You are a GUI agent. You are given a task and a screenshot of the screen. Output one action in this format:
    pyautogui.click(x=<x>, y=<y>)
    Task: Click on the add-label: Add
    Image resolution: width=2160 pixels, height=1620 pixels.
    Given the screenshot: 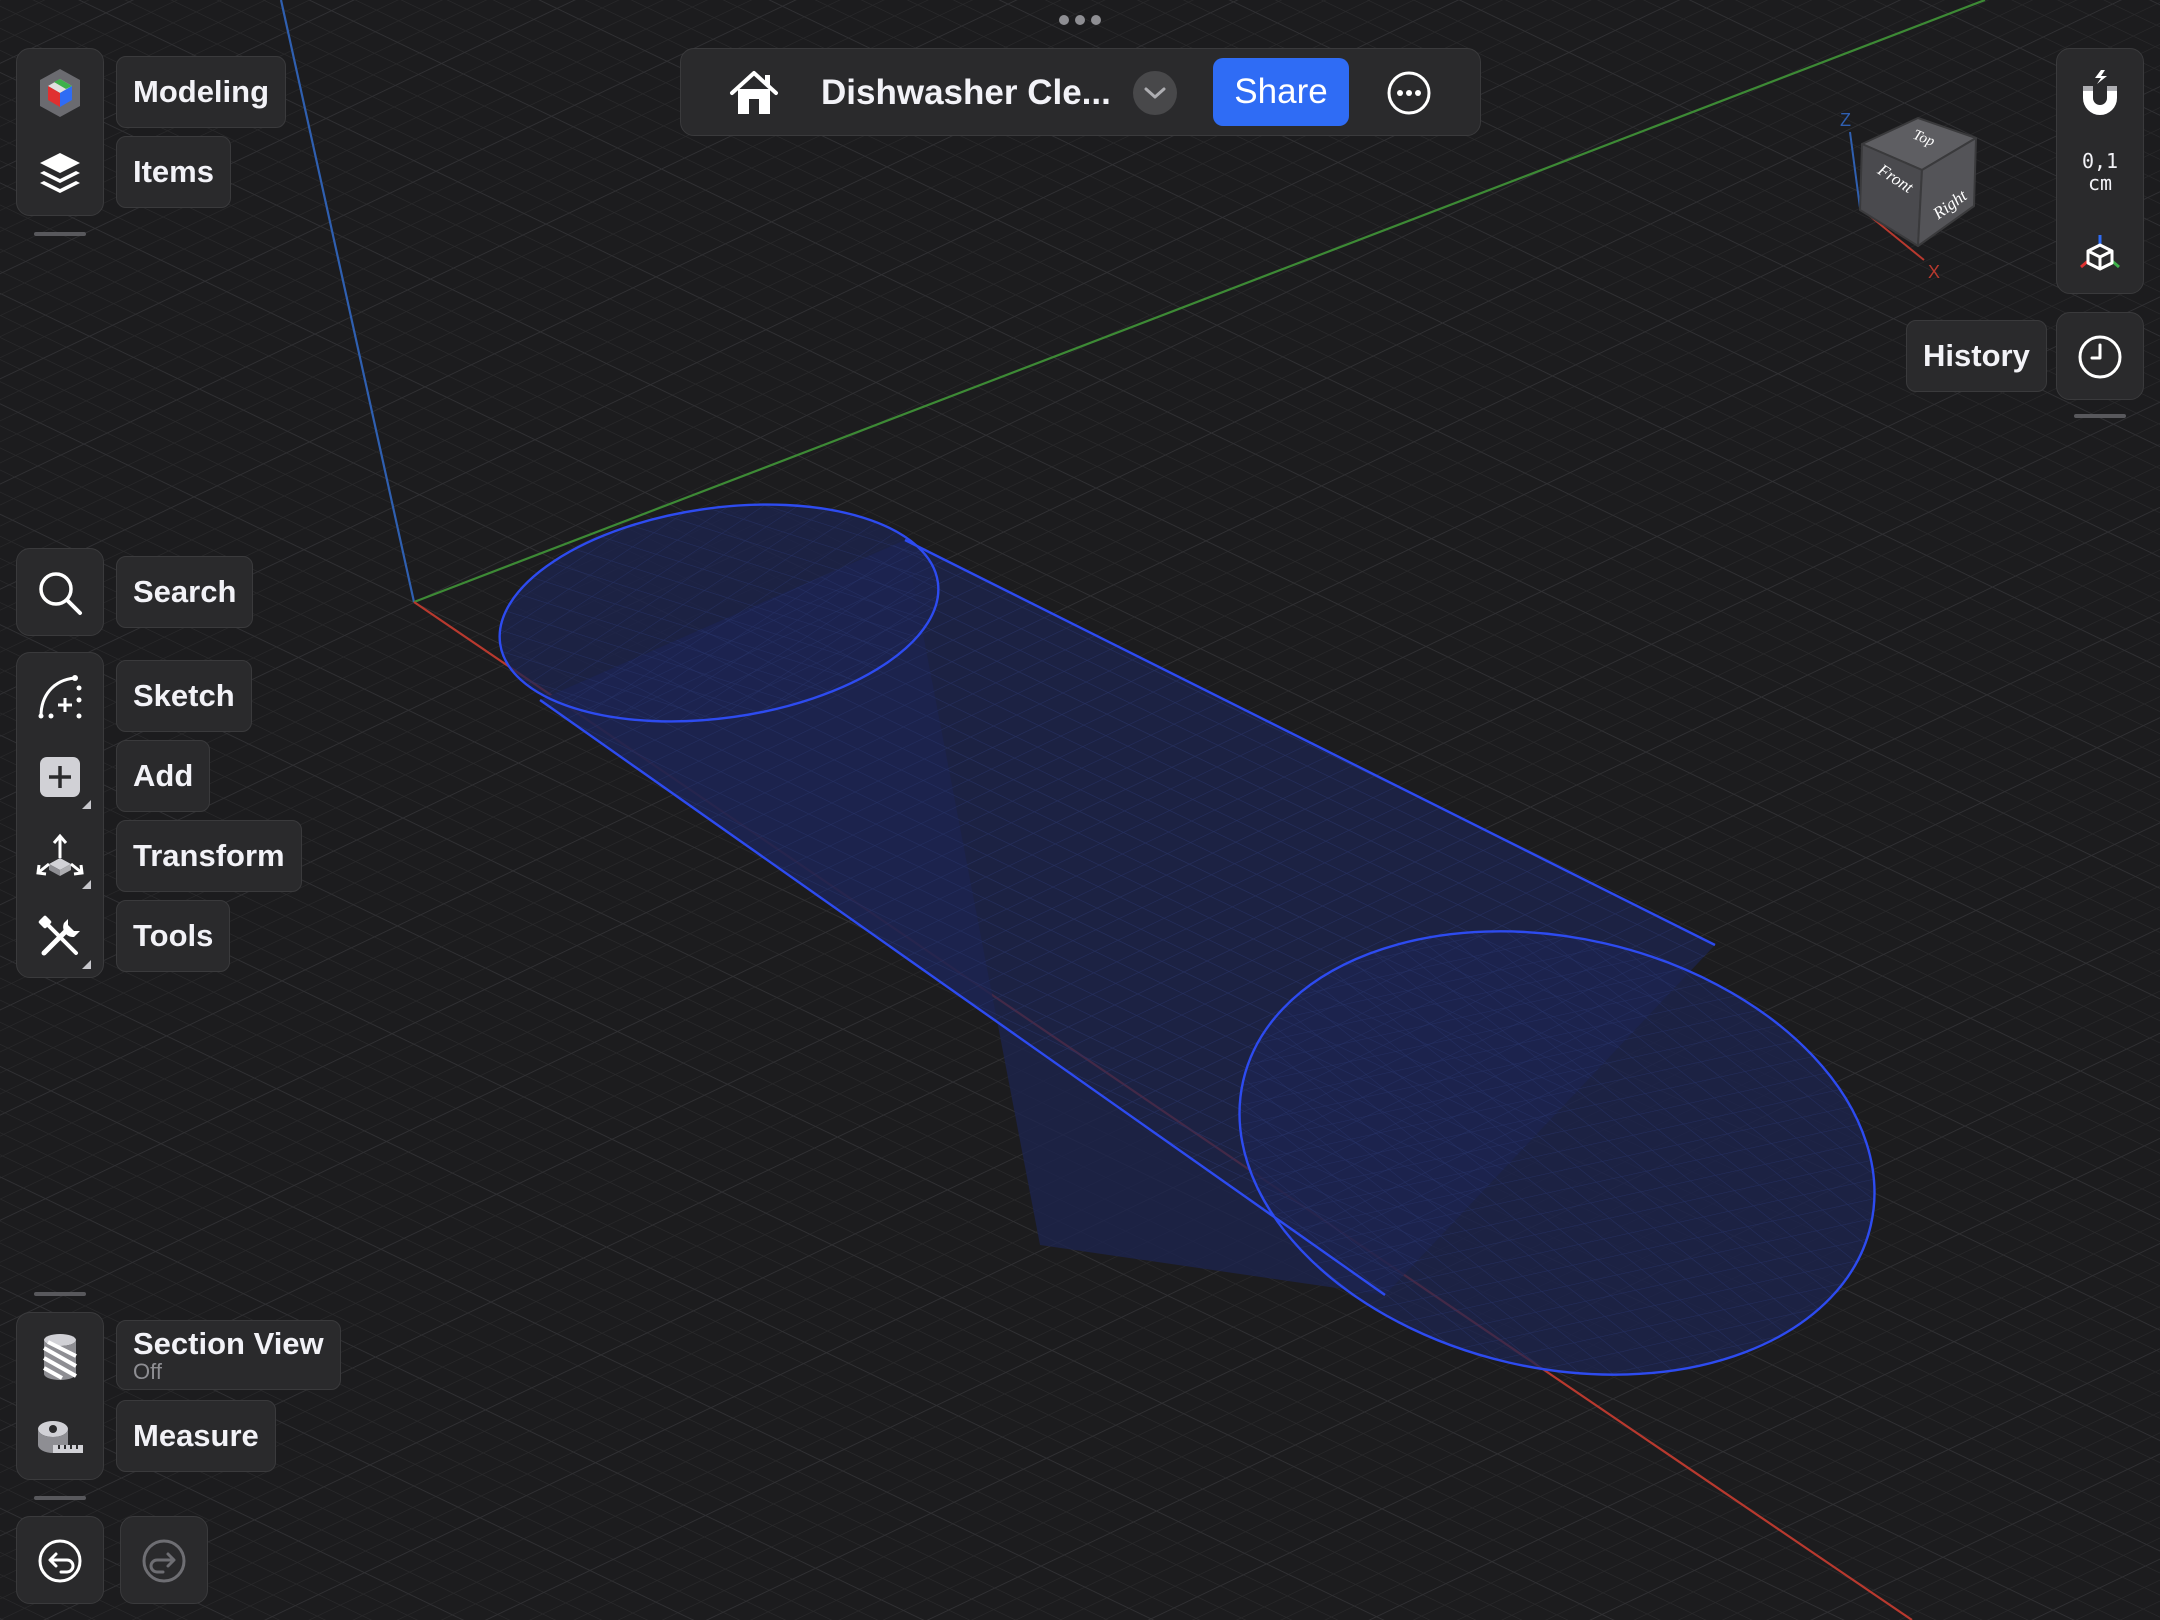 What is the action you would take?
    pyautogui.click(x=163, y=776)
    